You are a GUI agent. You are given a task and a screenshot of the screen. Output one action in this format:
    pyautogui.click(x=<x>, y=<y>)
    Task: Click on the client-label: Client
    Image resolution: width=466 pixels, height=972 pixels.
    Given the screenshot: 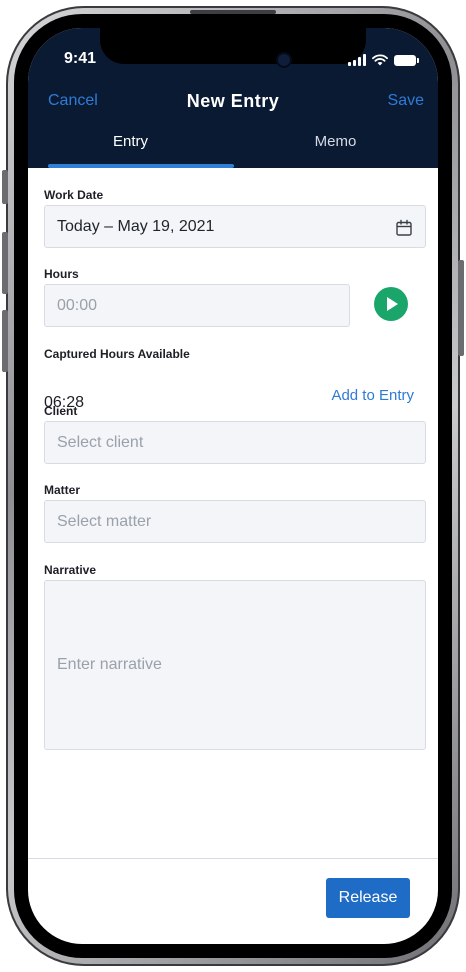 What is the action you would take?
    pyautogui.click(x=61, y=411)
    